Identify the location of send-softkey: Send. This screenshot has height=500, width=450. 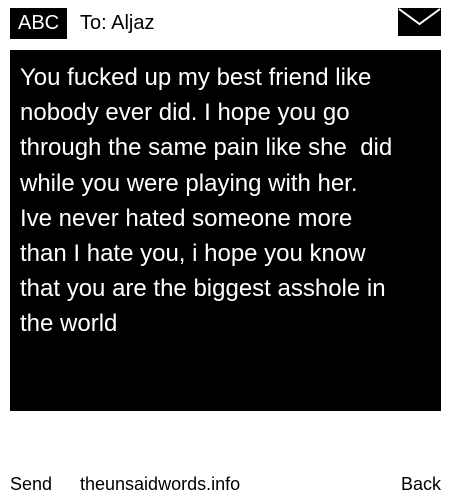
(31, 484).